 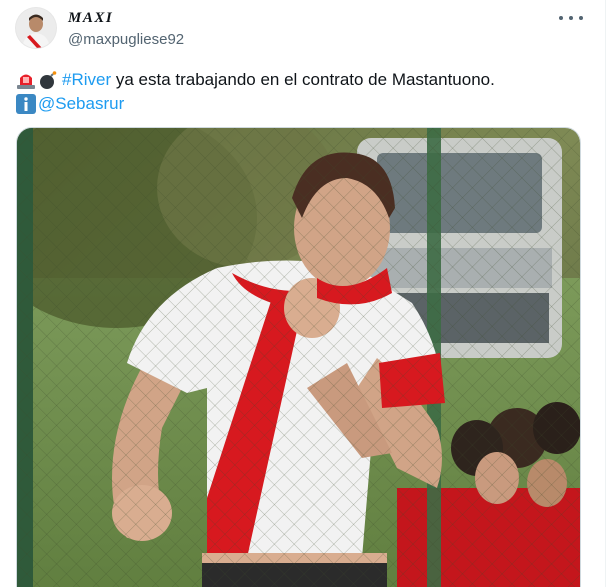 I want to click on more-options-button, so click(x=571, y=18).